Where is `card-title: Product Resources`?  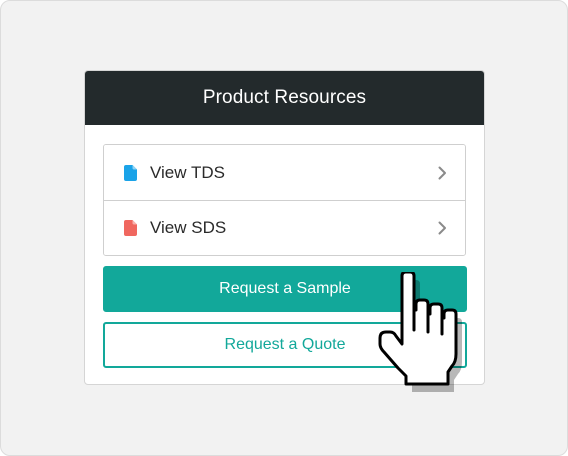 card-title: Product Resources is located at coordinates (284, 97).